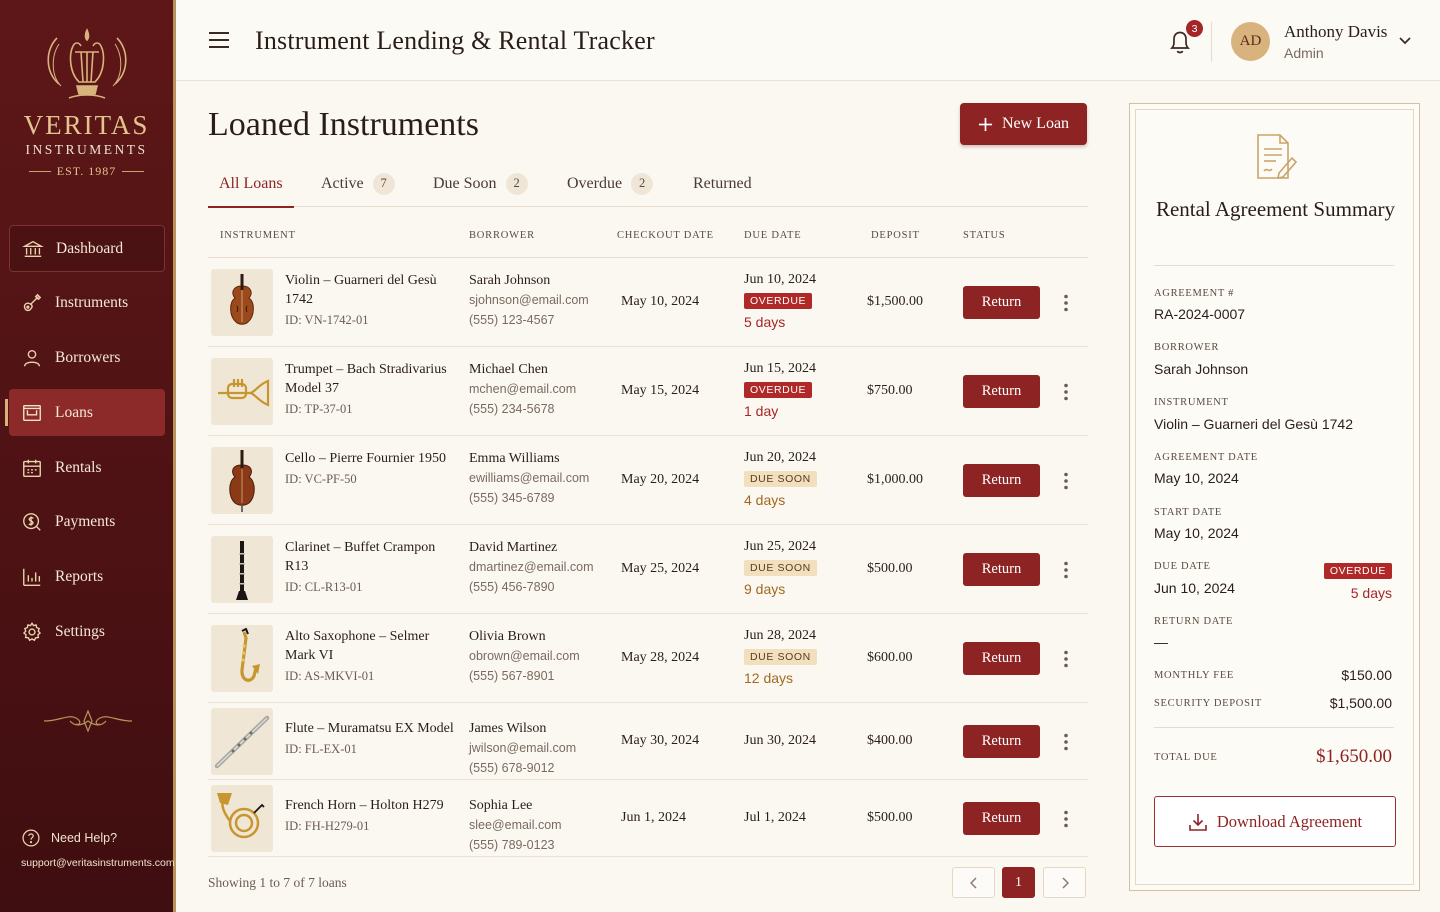  What do you see at coordinates (780, 741) in the screenshot?
I see `due-date-cell: Jun 30, 2024` at bounding box center [780, 741].